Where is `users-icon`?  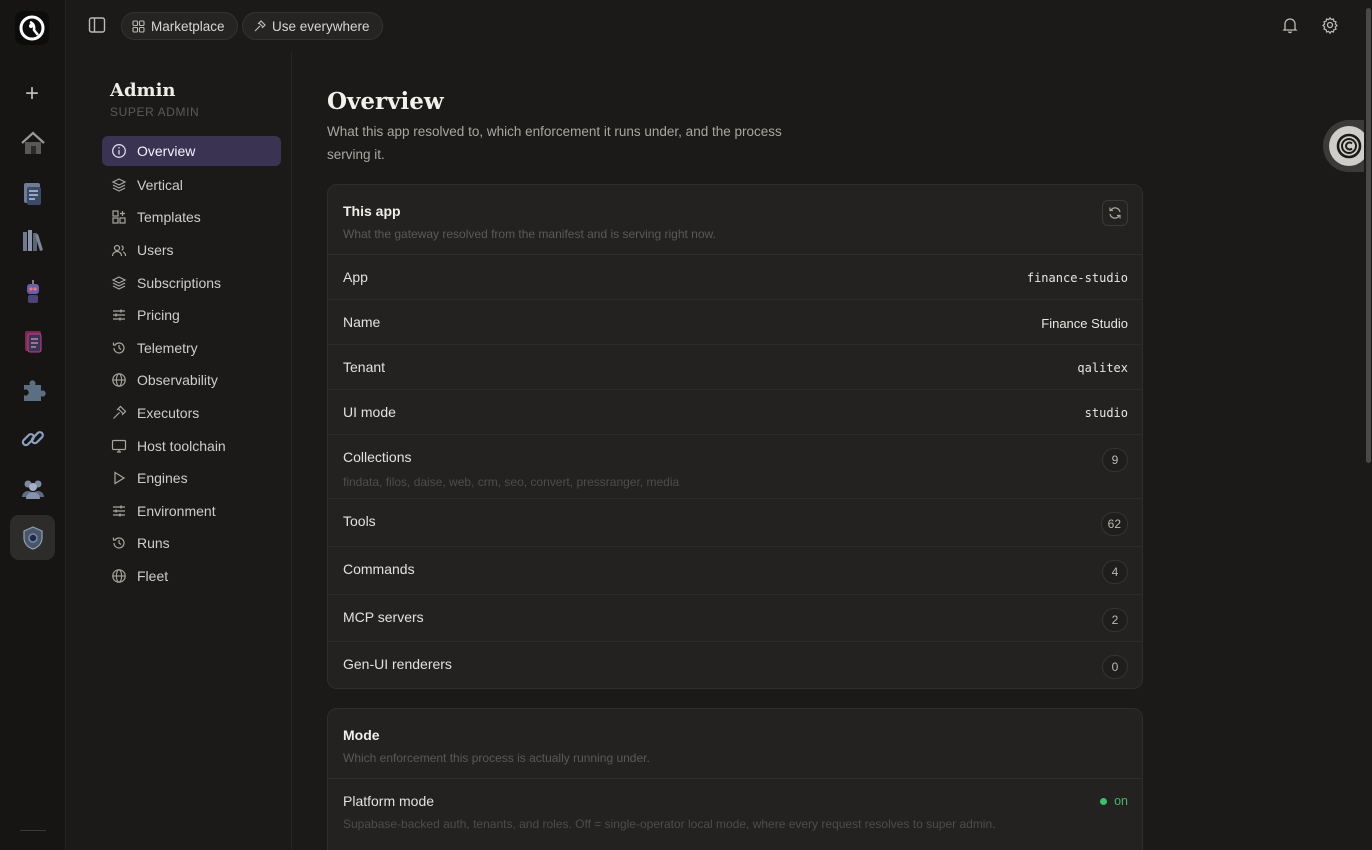
users-icon is located at coordinates (119, 250).